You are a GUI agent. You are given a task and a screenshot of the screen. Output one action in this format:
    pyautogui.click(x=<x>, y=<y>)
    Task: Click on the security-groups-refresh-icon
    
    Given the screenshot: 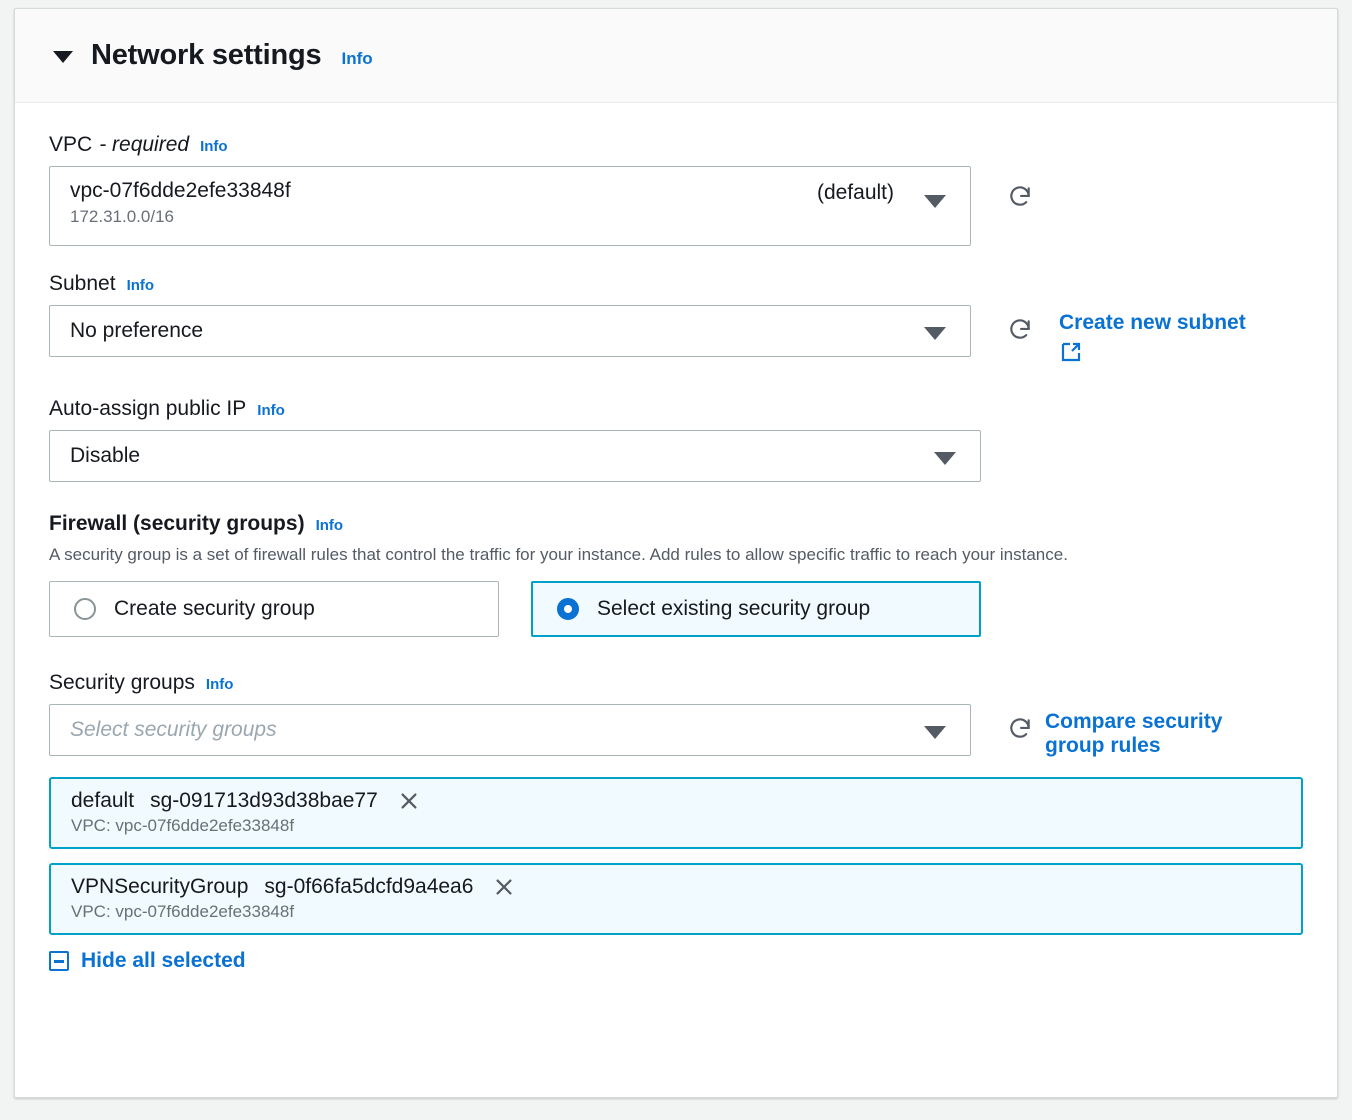 What is the action you would take?
    pyautogui.click(x=1020, y=729)
    